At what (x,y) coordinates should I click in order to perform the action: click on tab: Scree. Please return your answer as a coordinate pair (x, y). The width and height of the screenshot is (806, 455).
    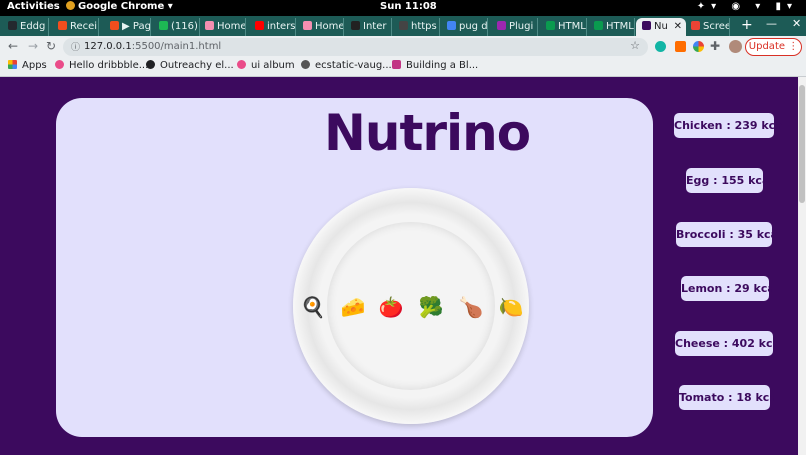
    Looking at the image, I should click on (707, 27).